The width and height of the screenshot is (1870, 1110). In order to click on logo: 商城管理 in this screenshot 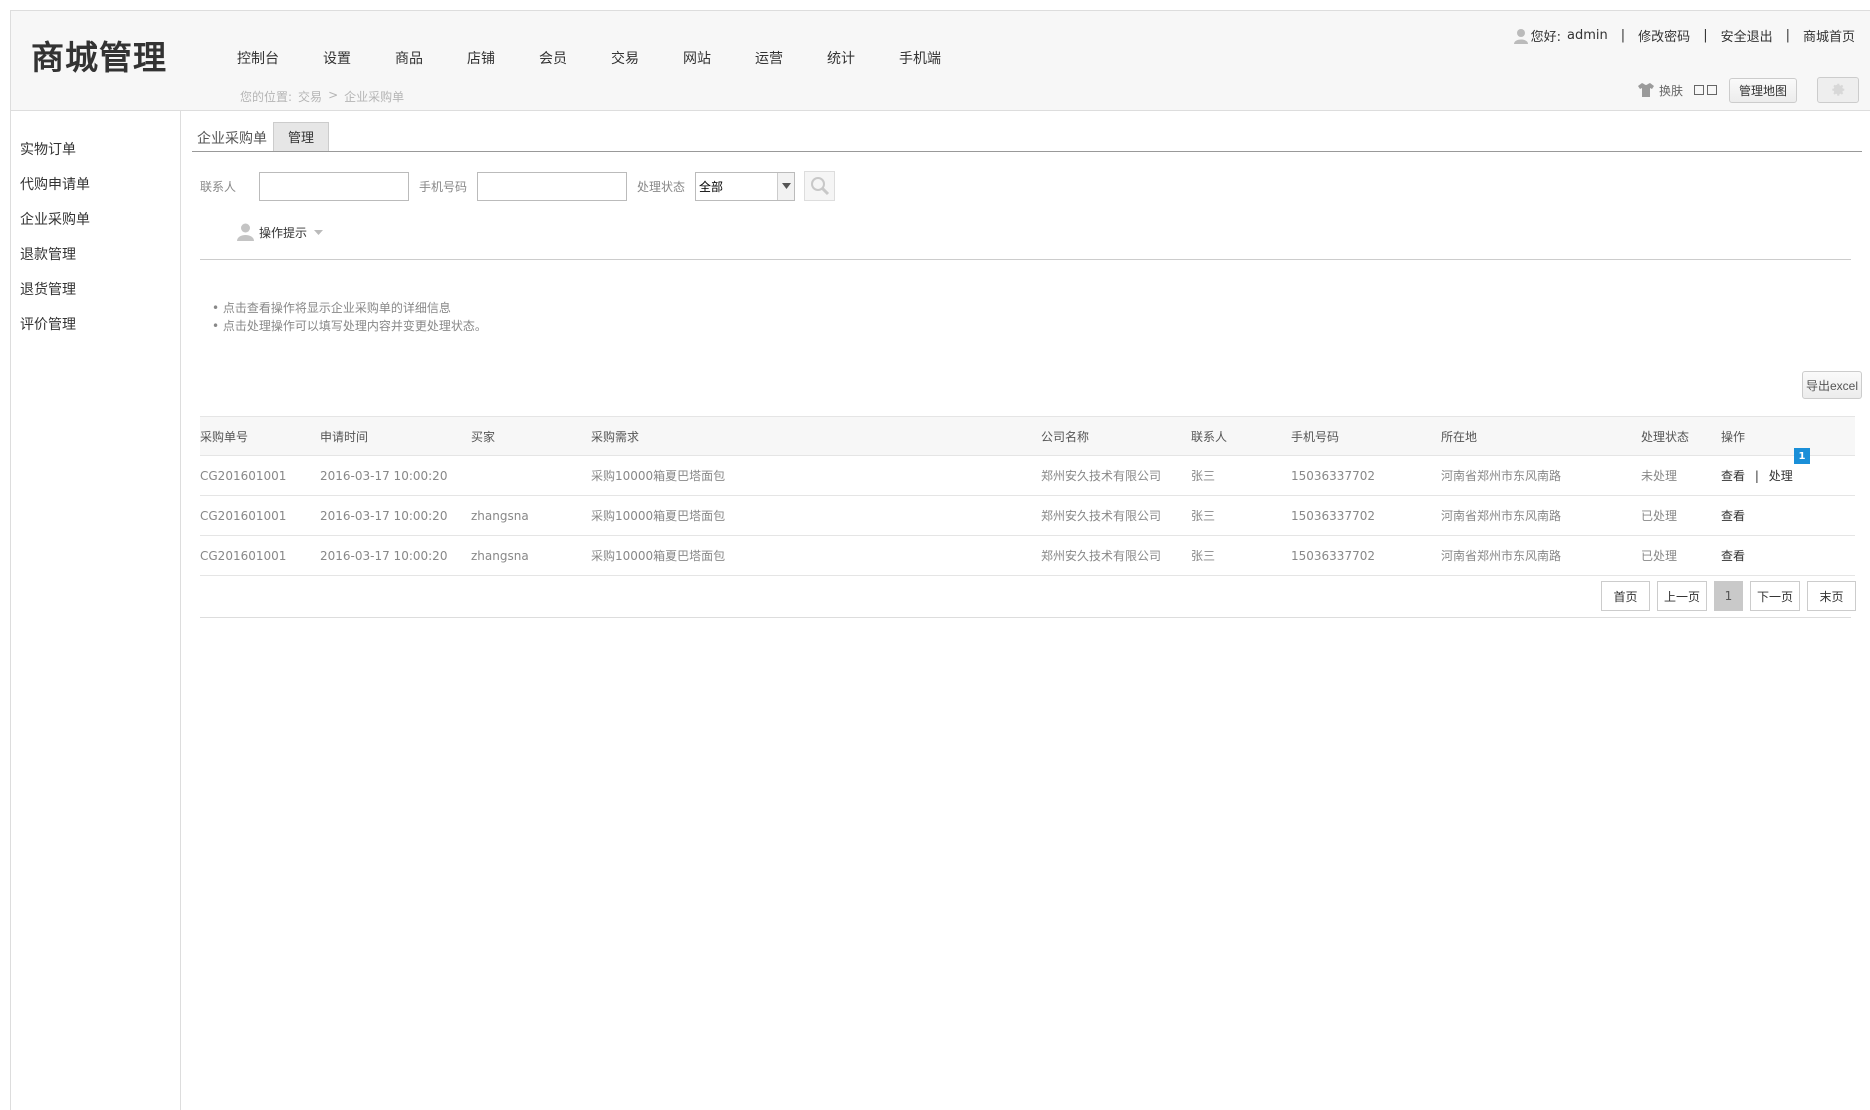, I will do `click(99, 57)`.